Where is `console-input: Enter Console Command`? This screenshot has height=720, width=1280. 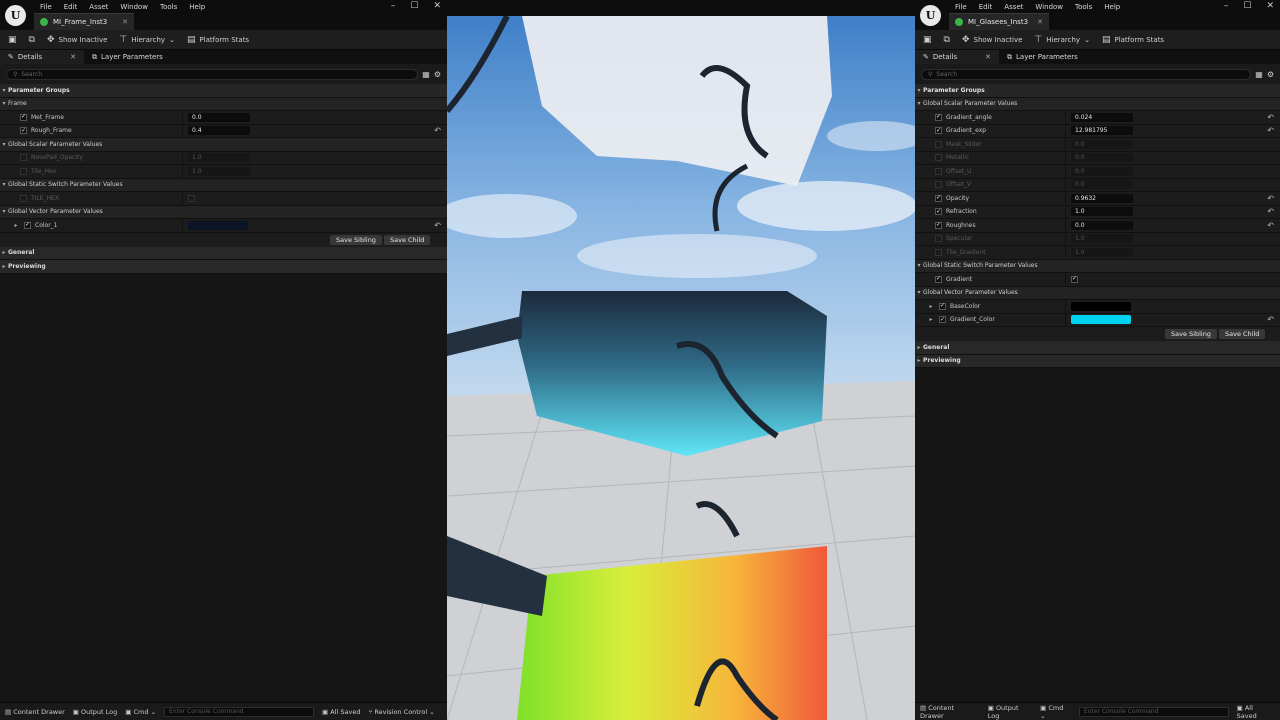
console-input: Enter Console Command is located at coordinates (239, 711).